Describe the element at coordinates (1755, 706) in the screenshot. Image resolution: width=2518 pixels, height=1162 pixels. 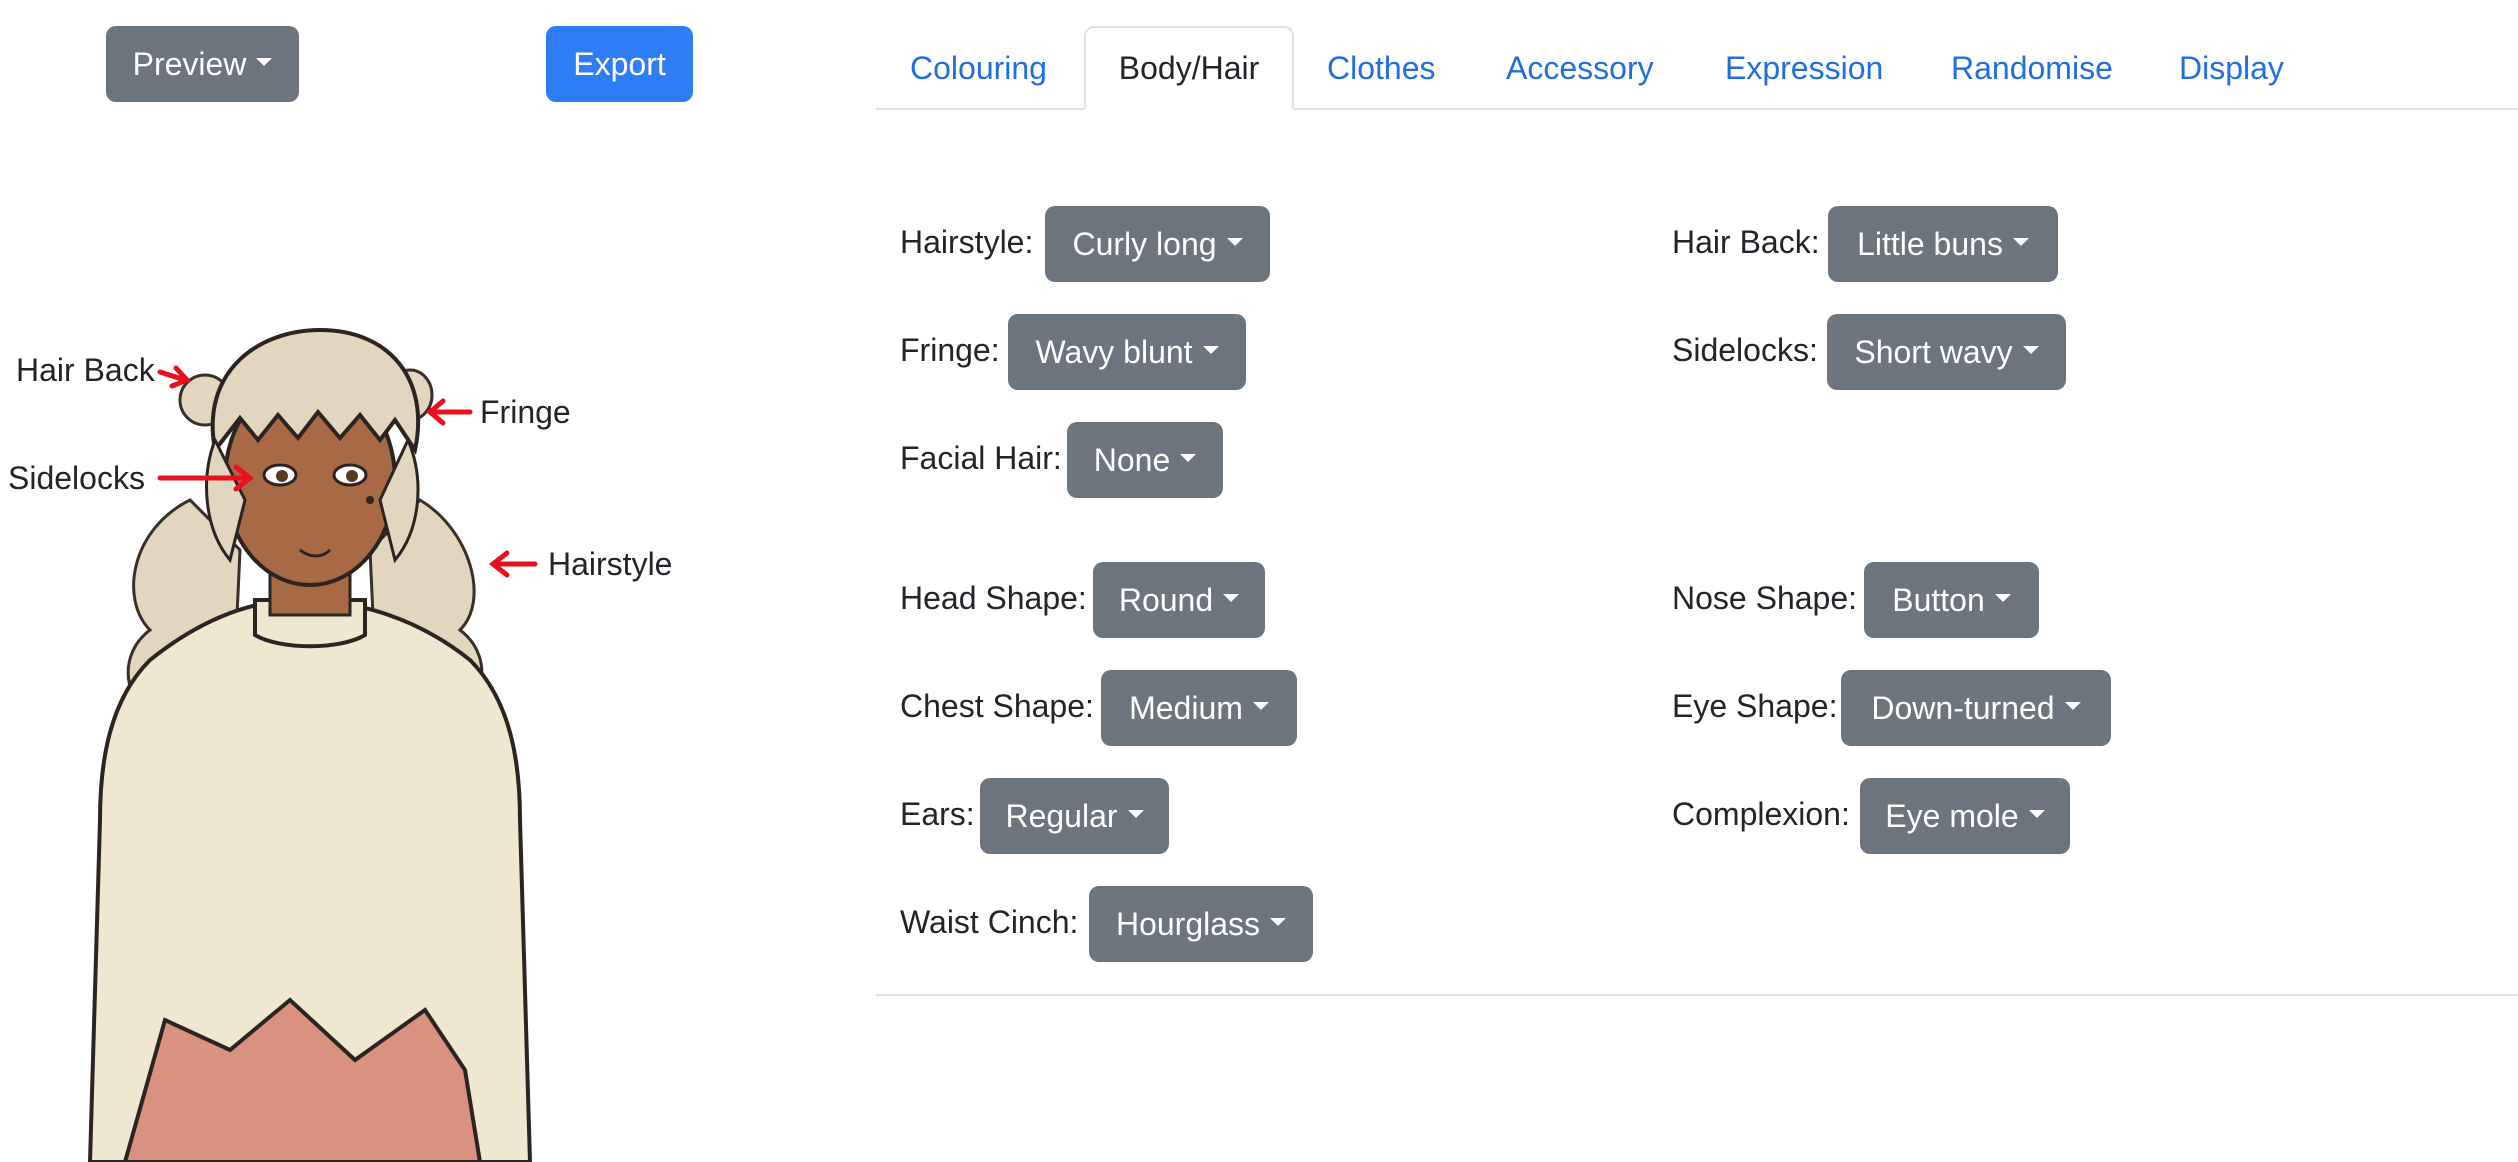
I see `eye-shape-label: Eye Shape:` at that location.